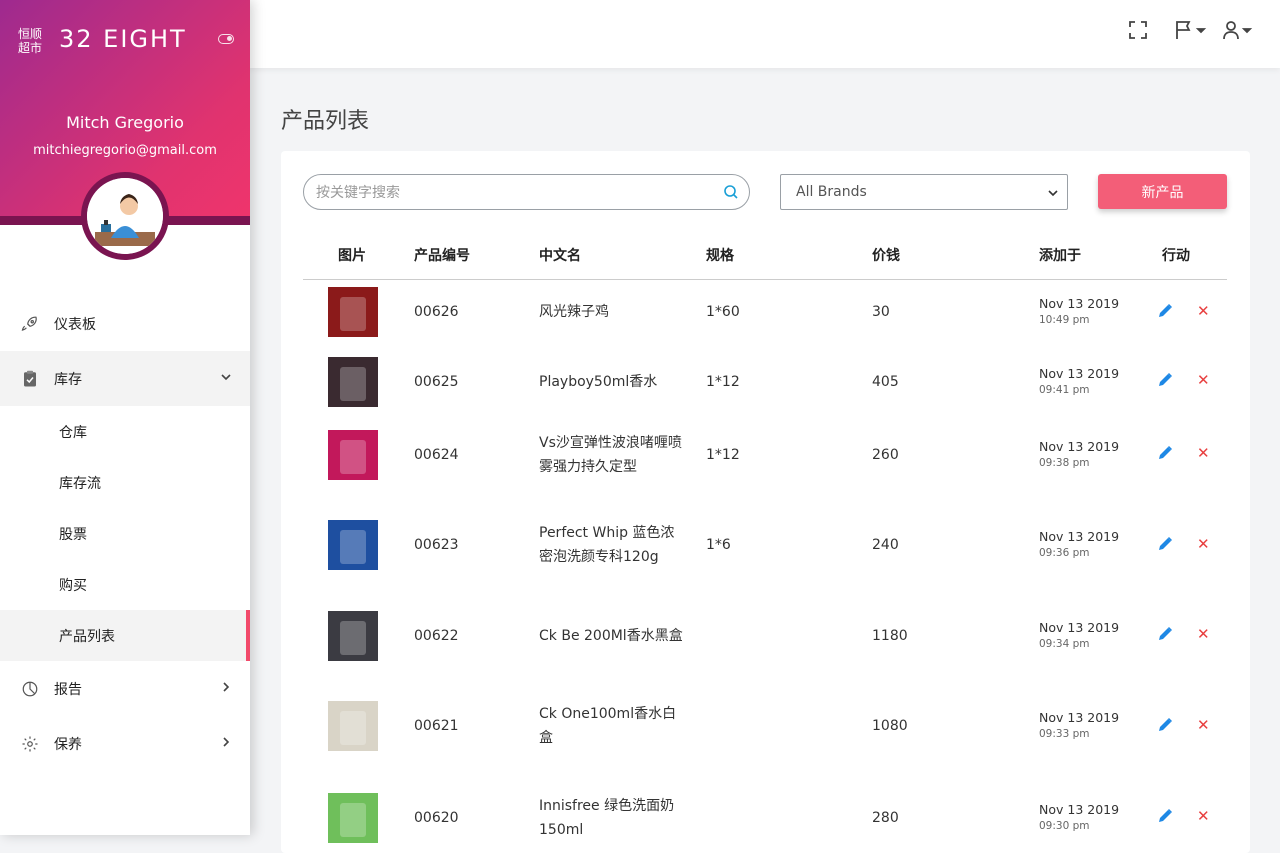 This screenshot has width=1280, height=853. Describe the element at coordinates (125, 482) in the screenshot. I see `nav-sub-stock-flow: 库存流` at that location.